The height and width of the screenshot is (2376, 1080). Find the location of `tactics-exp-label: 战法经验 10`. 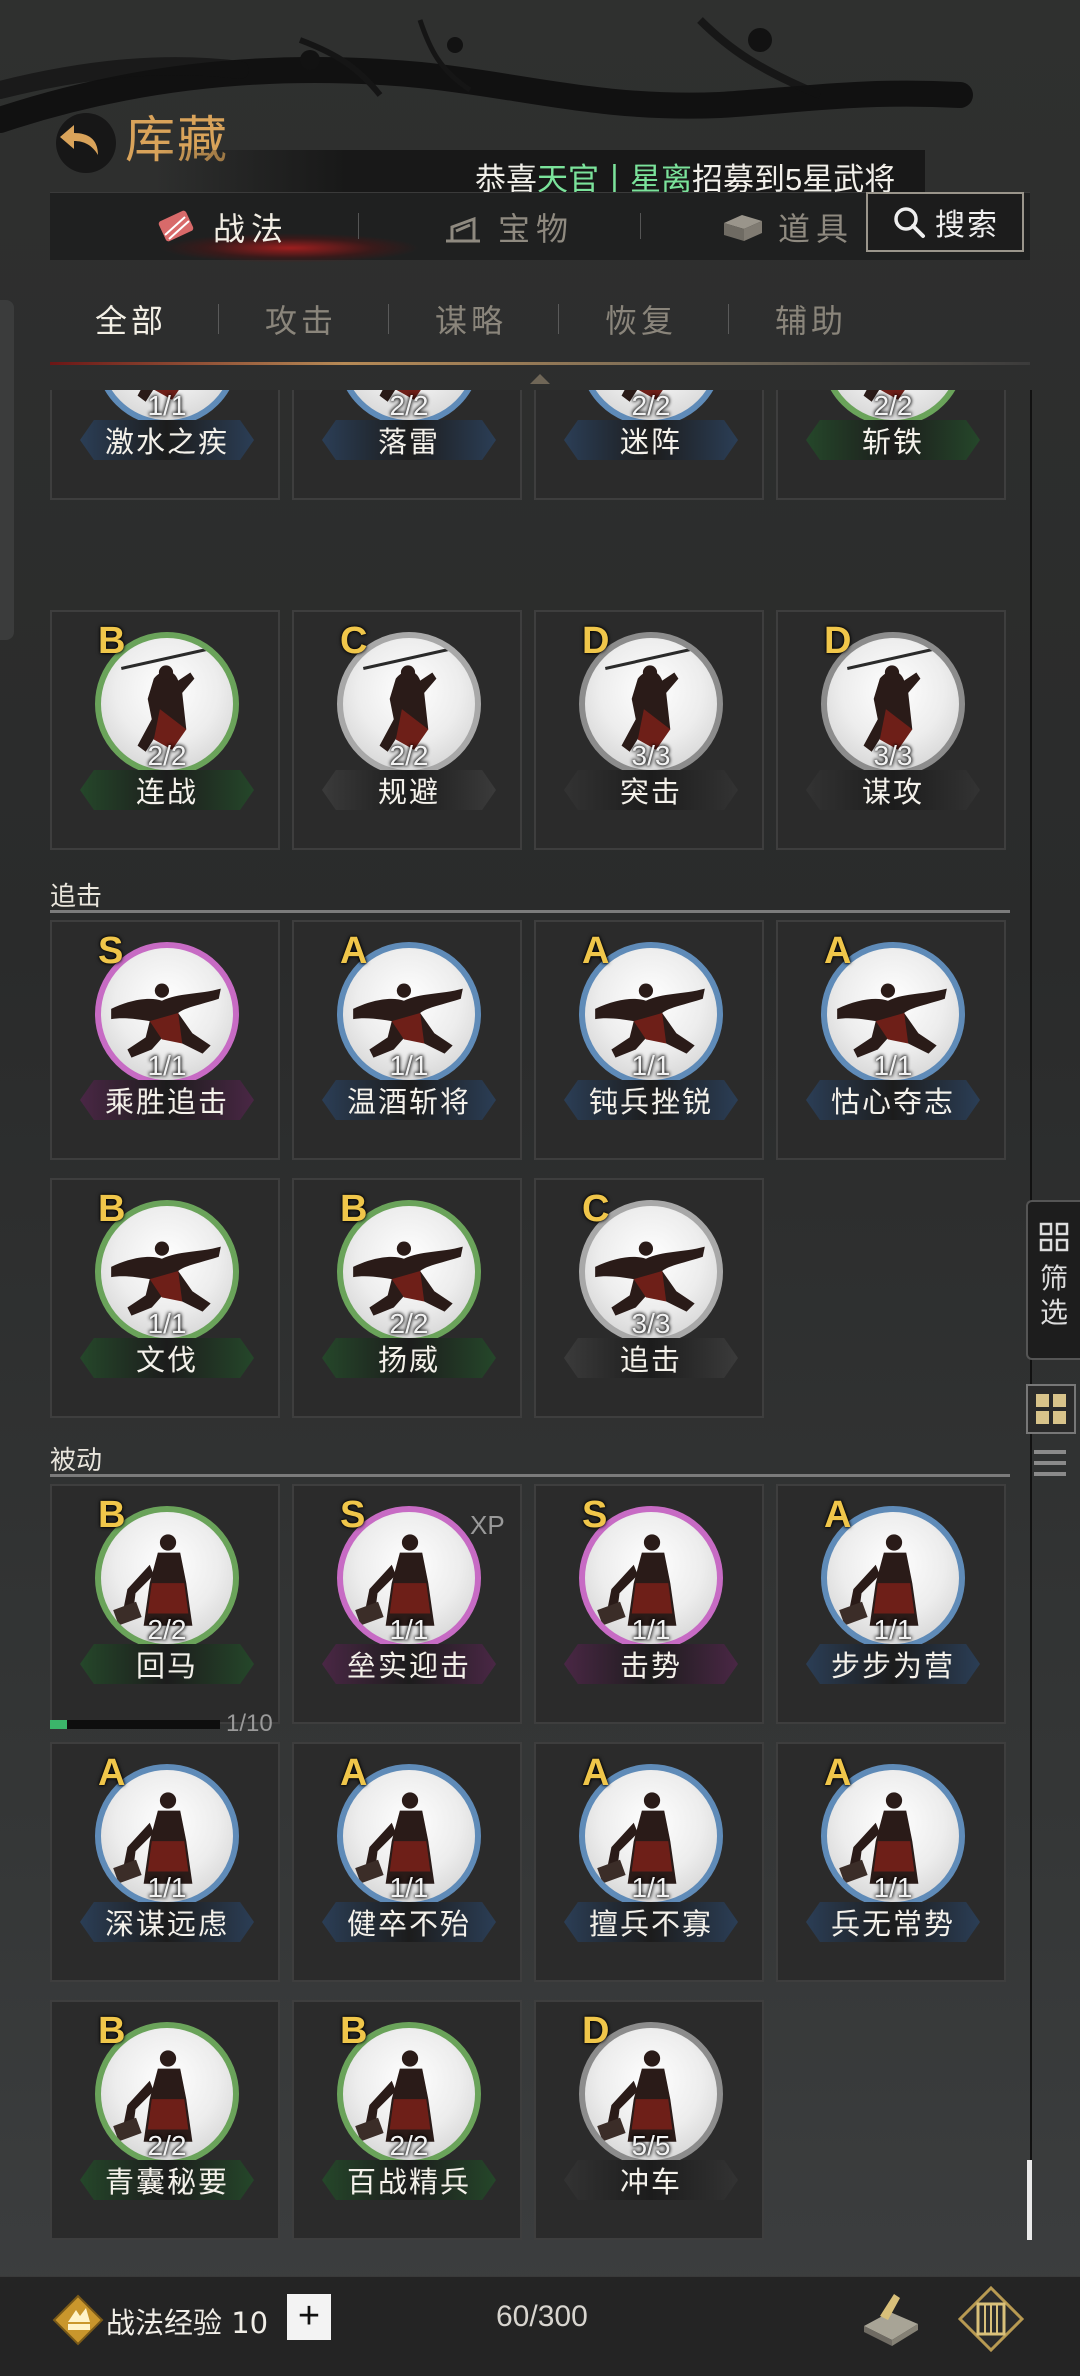

tactics-exp-label: 战法经验 10 is located at coordinates (187, 2321).